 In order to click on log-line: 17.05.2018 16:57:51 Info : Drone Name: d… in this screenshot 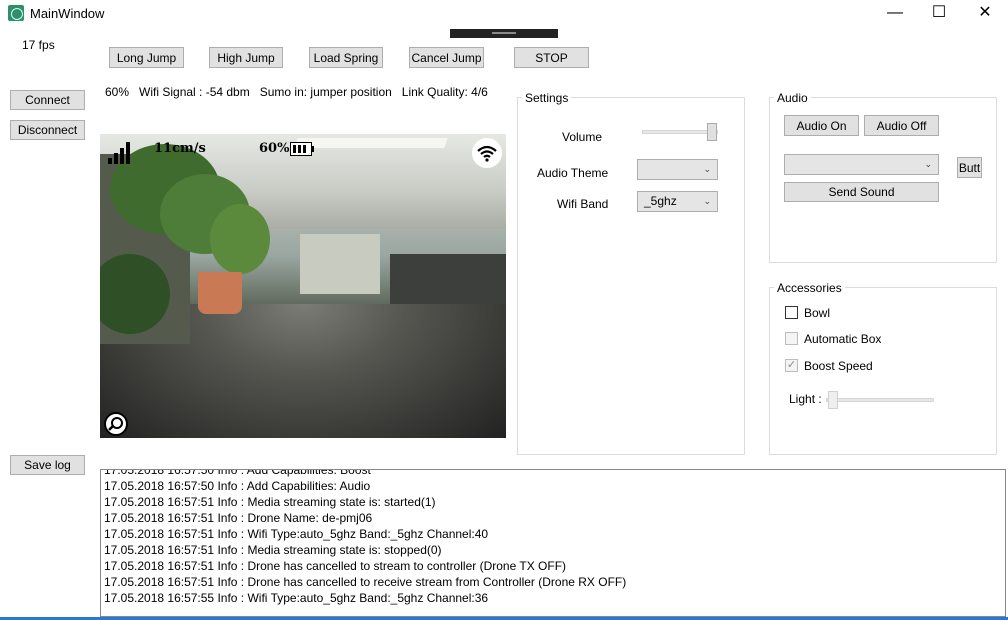, I will do `click(238, 518)`.